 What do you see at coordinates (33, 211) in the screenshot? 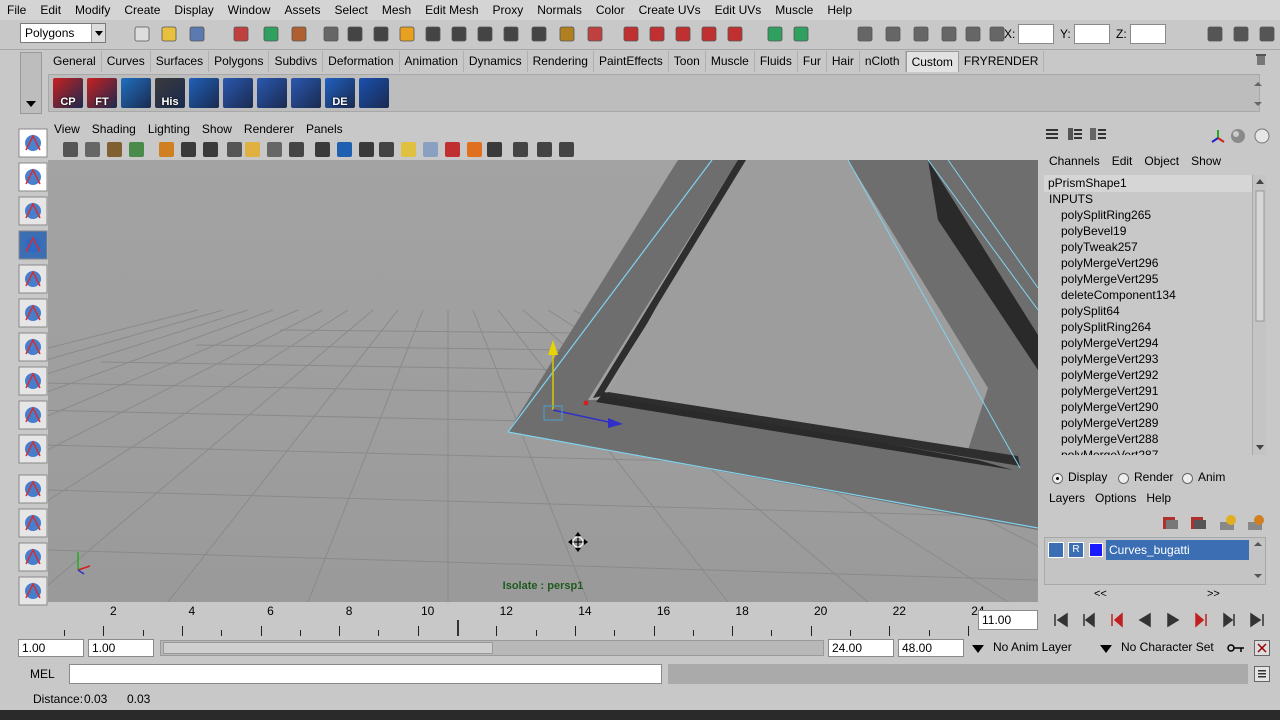
I see `paint-select-tool-icon` at bounding box center [33, 211].